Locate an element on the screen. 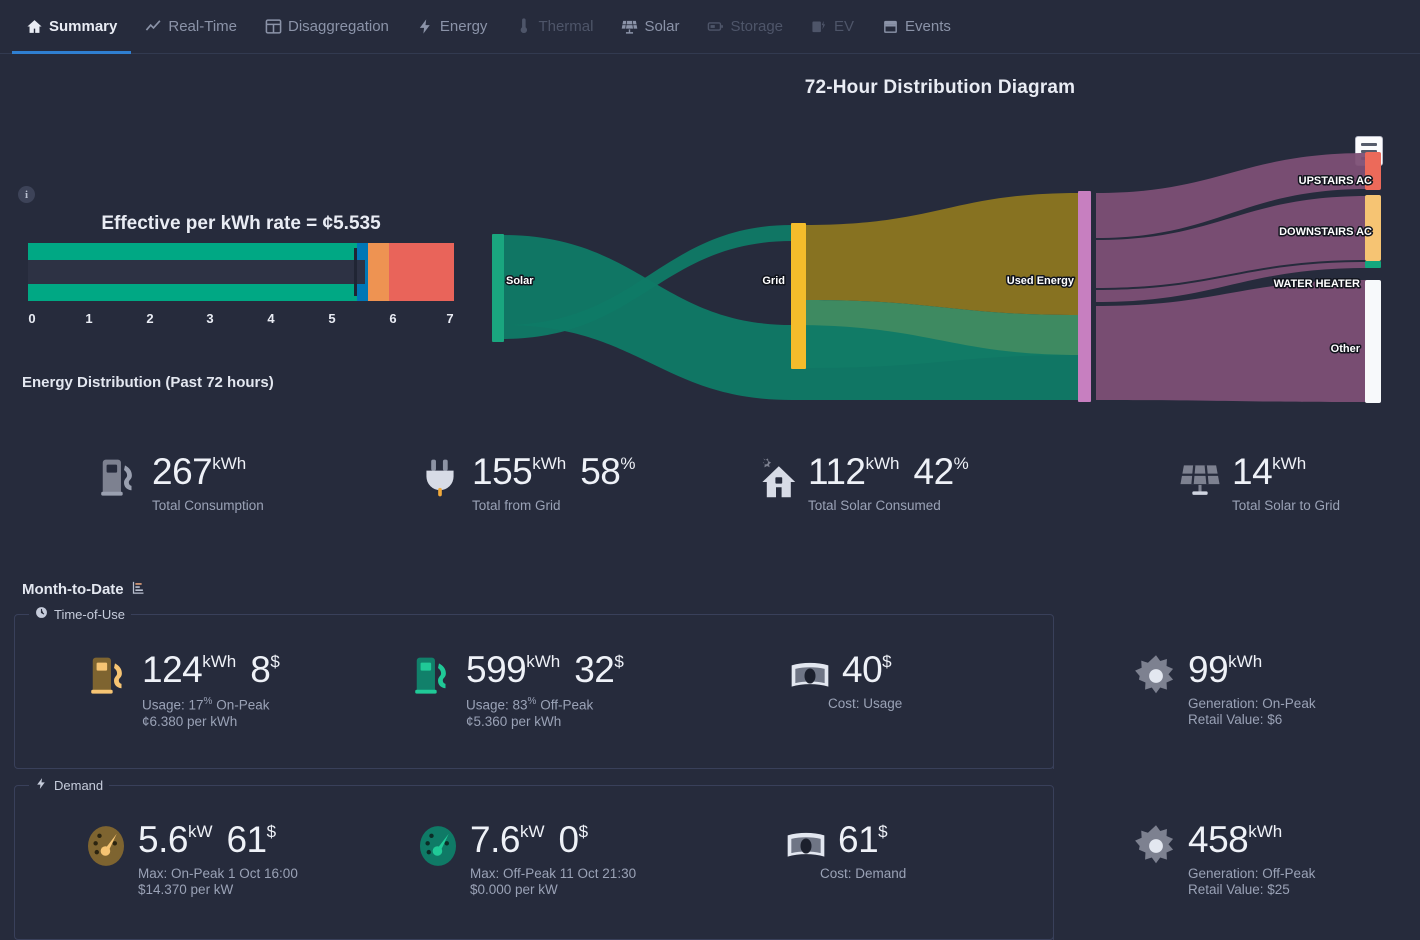 This screenshot has height=940, width=1420. money-icon is located at coordinates (806, 846).